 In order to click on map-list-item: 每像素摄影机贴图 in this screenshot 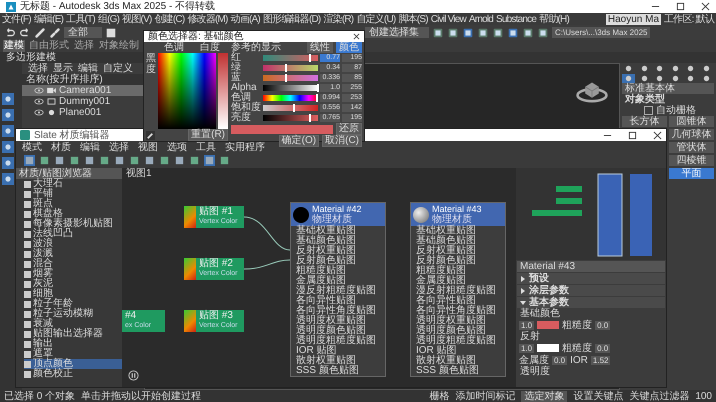, I will do `click(73, 224)`.